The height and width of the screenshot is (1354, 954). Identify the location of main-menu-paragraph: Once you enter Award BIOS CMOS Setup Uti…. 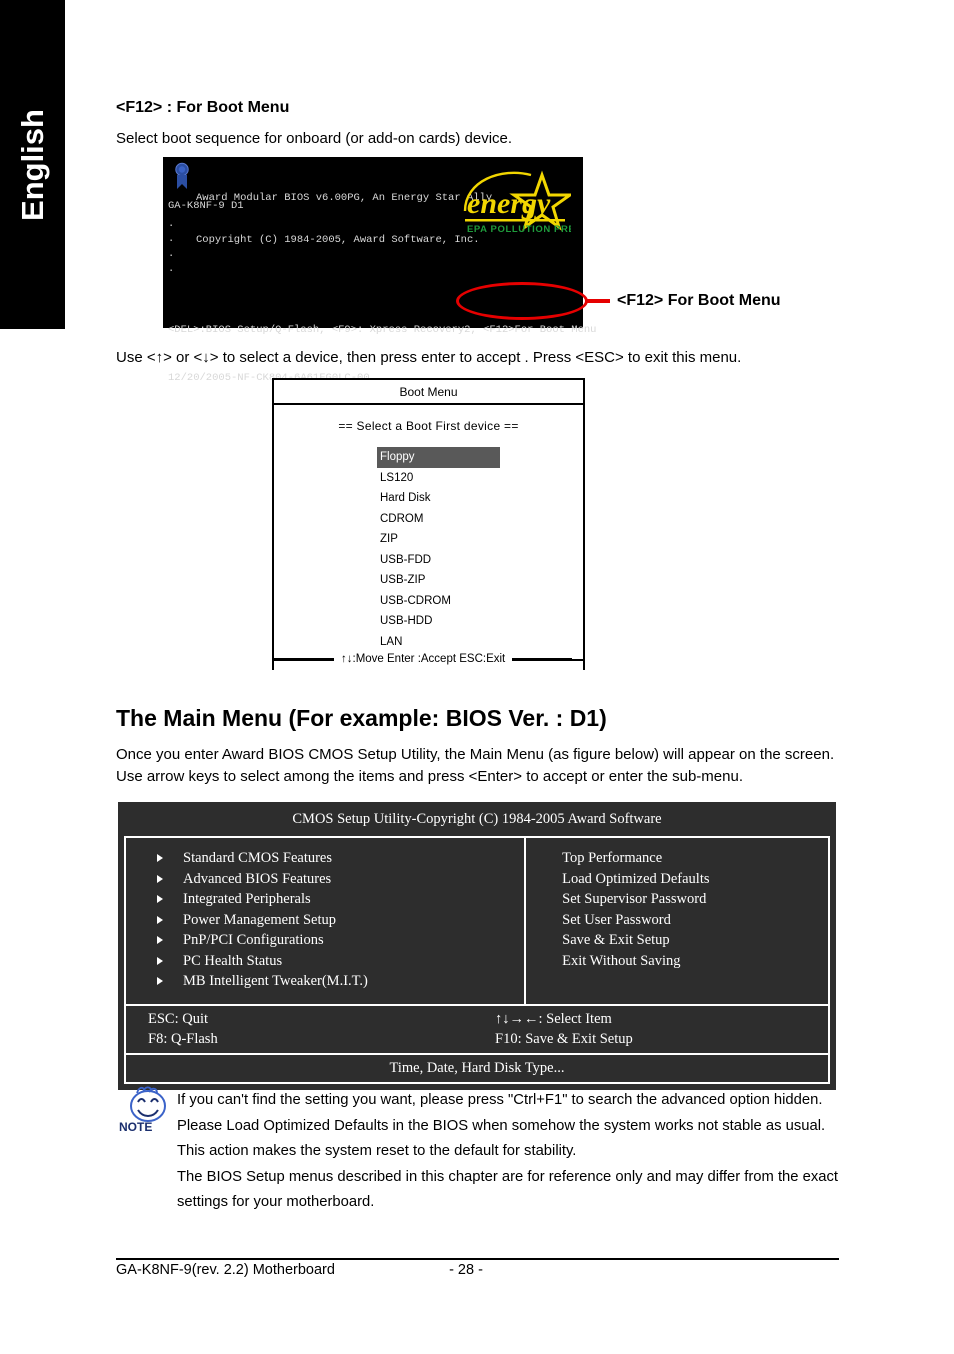
(475, 765).